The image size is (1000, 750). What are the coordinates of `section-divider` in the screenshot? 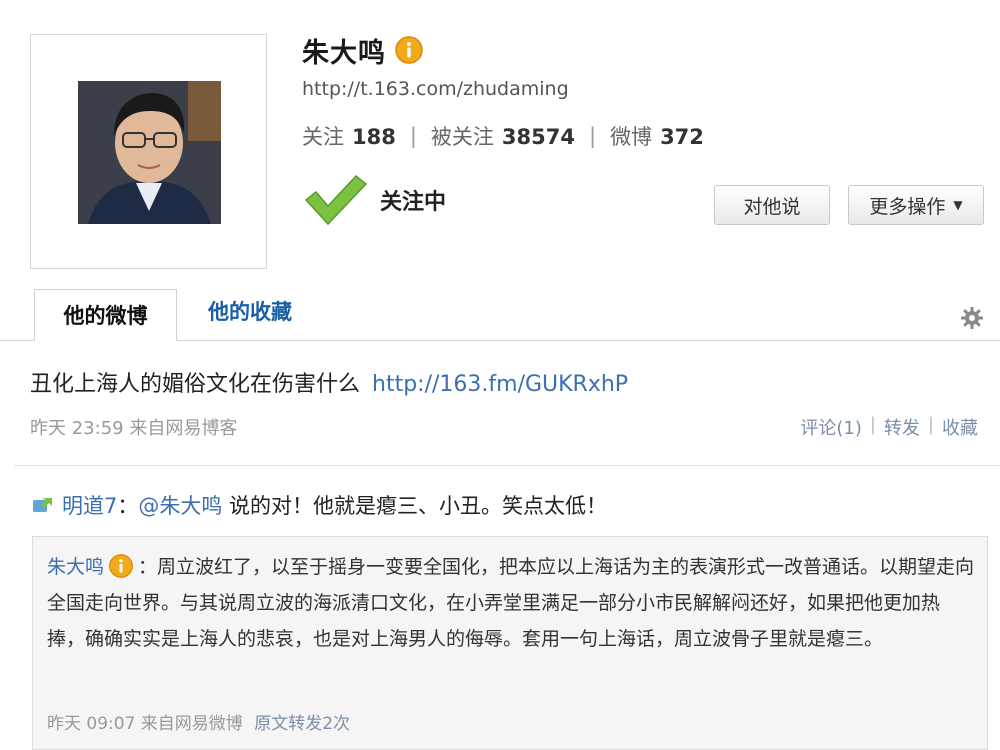 It's located at (507, 465).